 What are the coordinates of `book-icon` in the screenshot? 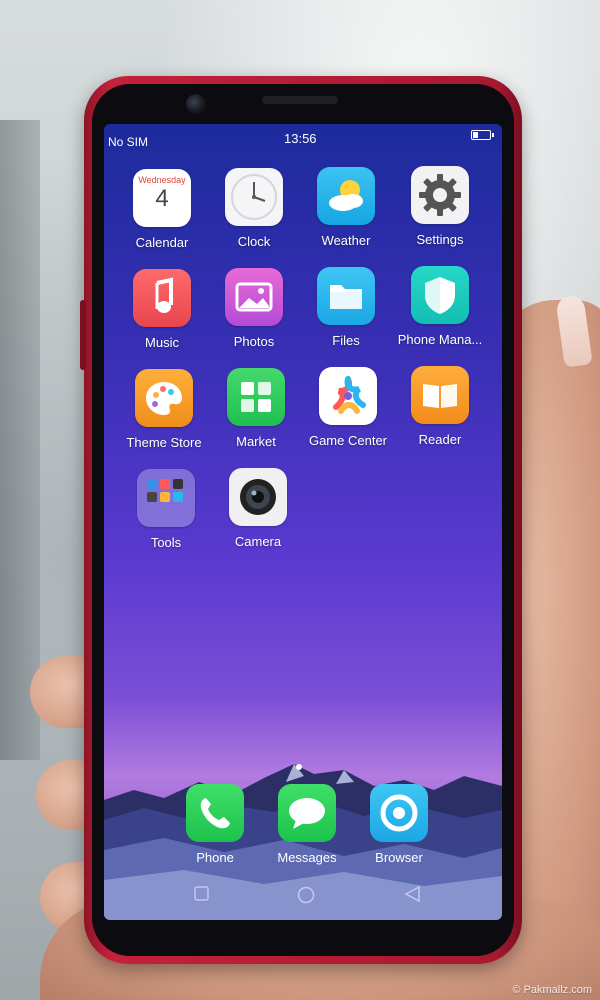 It's located at (440, 395).